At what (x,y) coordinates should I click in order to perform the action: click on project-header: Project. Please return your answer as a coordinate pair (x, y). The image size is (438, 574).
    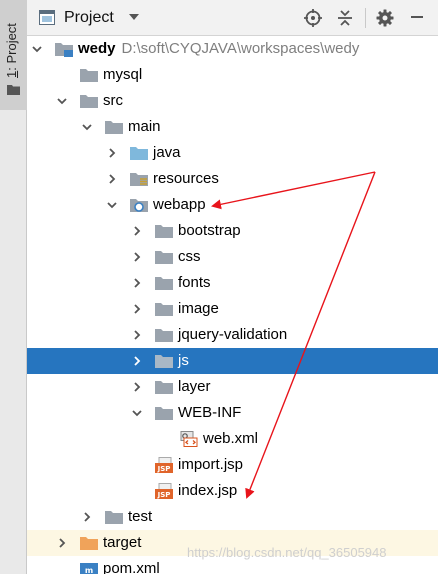
    Looking at the image, I should click on (232, 18).